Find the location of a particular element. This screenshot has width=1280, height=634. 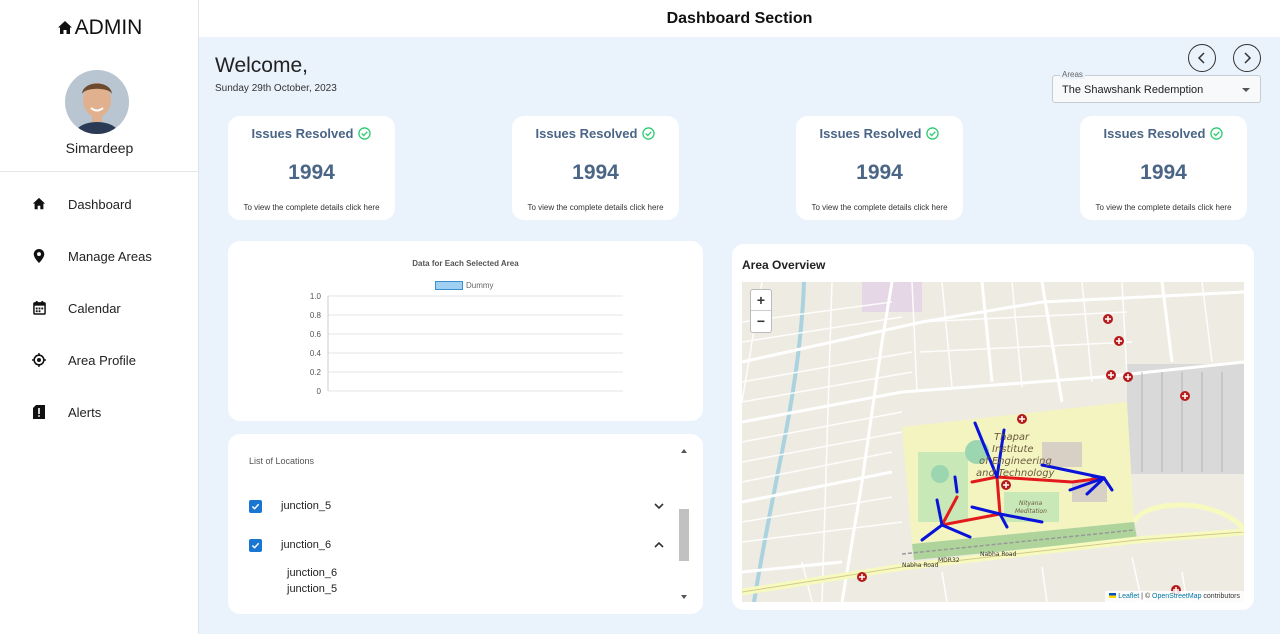

y-tick-label: 0 is located at coordinates (319, 391).